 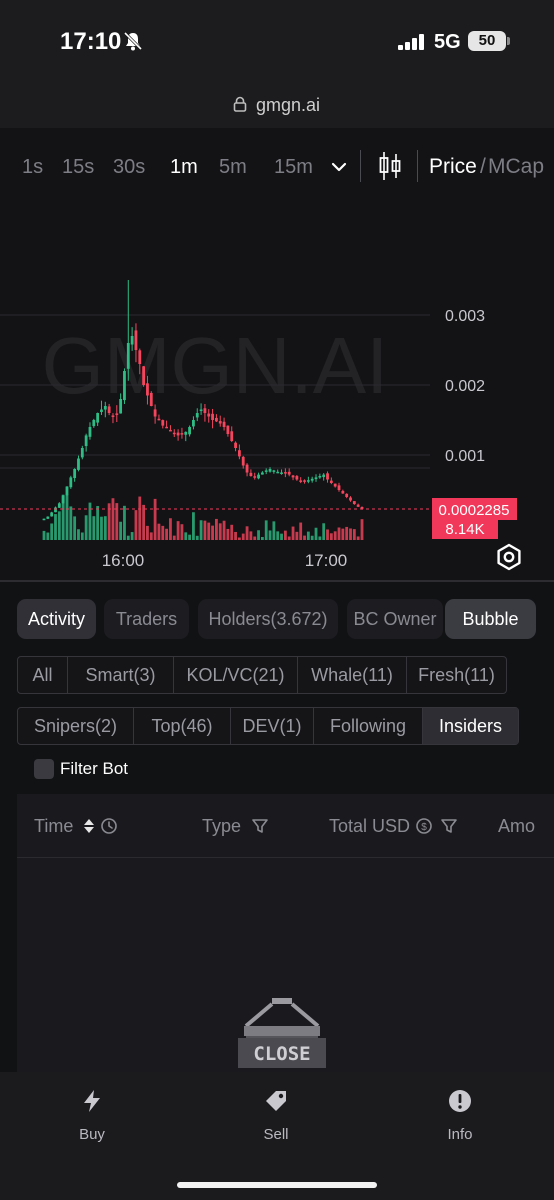 I want to click on nav-sell-label: Sell, so click(x=276, y=1134).